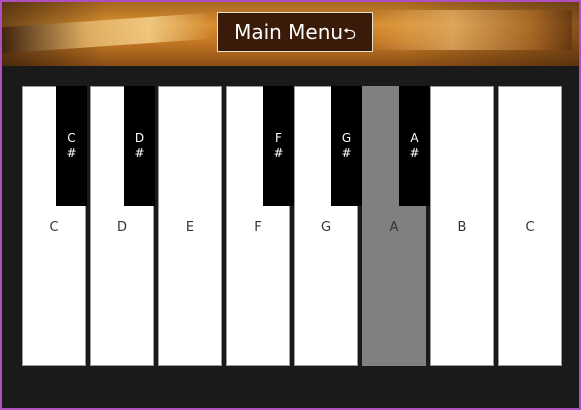  I want to click on key-label: G, so click(326, 227).